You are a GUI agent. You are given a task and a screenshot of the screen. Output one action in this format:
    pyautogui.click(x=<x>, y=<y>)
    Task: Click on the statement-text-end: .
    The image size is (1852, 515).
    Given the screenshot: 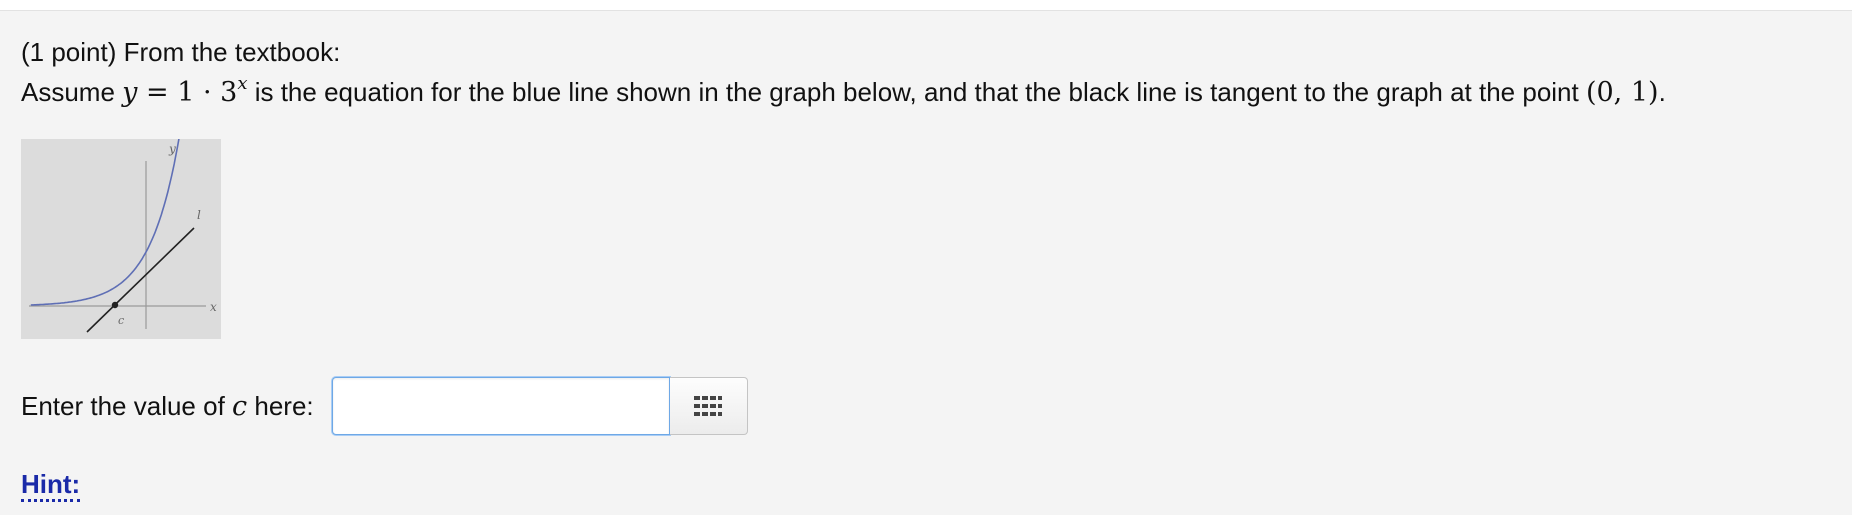 What is the action you would take?
    pyautogui.click(x=1662, y=92)
    